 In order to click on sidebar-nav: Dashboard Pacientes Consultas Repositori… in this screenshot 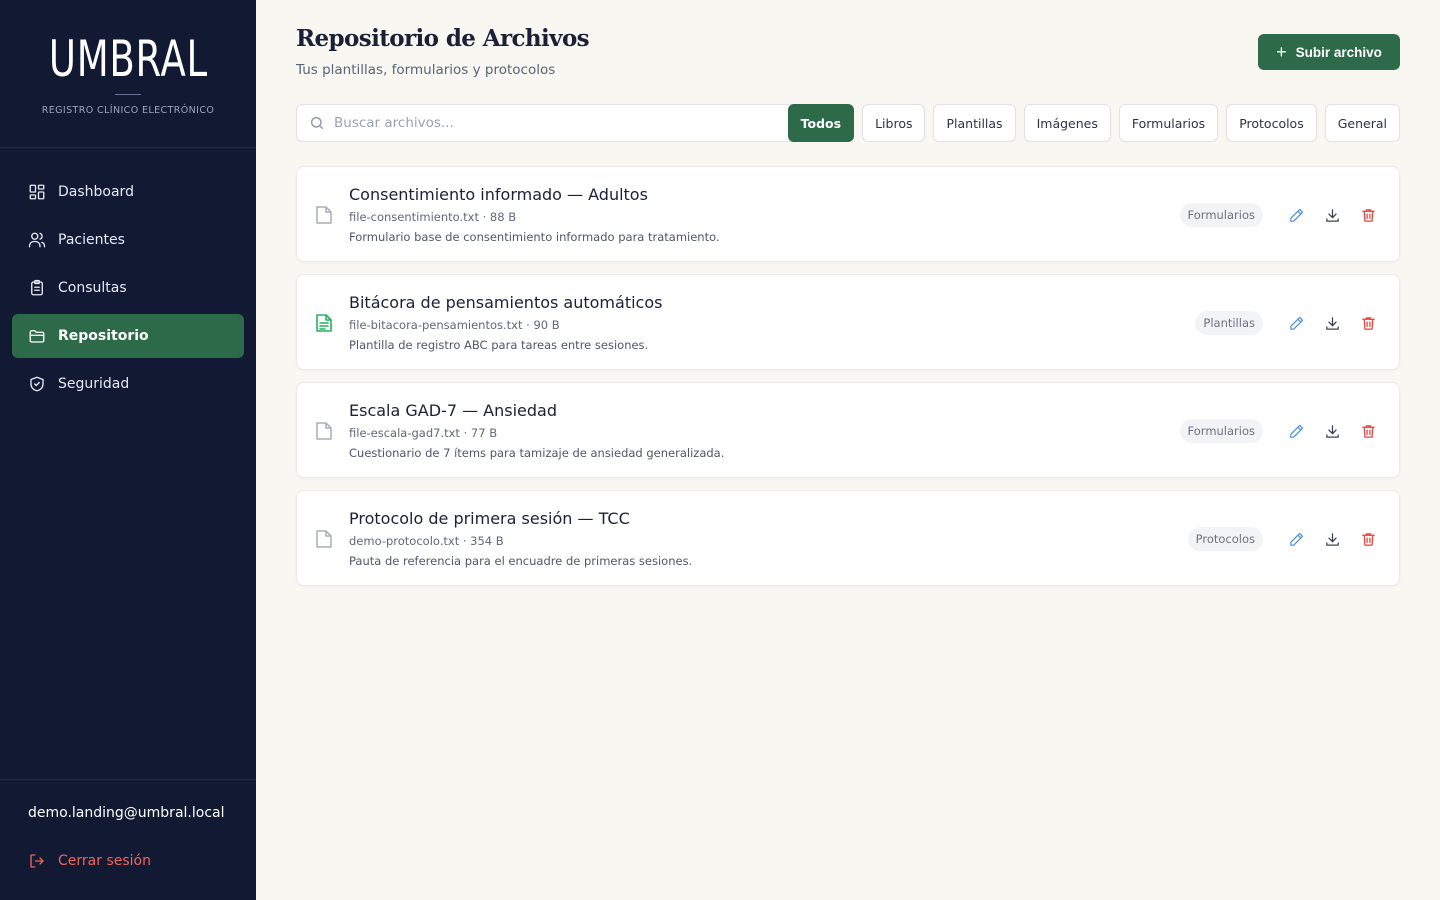, I will do `click(128, 290)`.